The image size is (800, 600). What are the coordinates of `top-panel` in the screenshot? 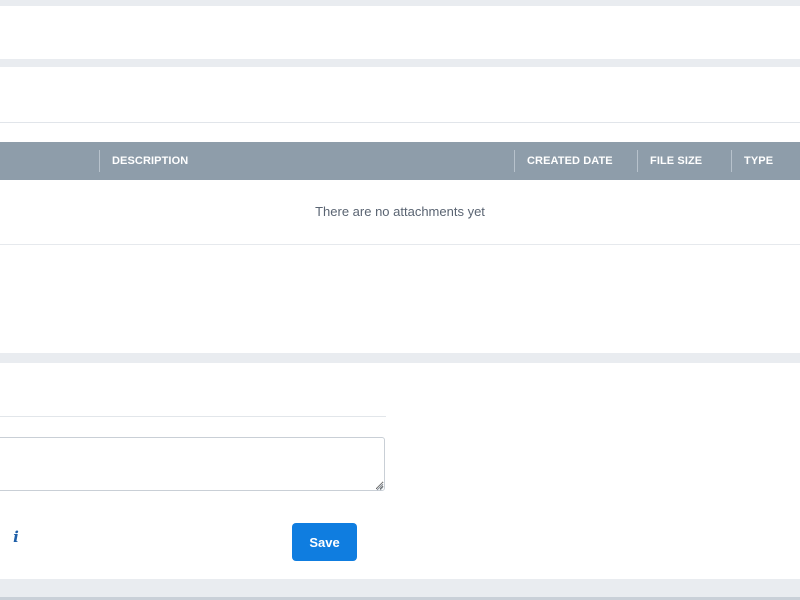 It's located at (400, 32).